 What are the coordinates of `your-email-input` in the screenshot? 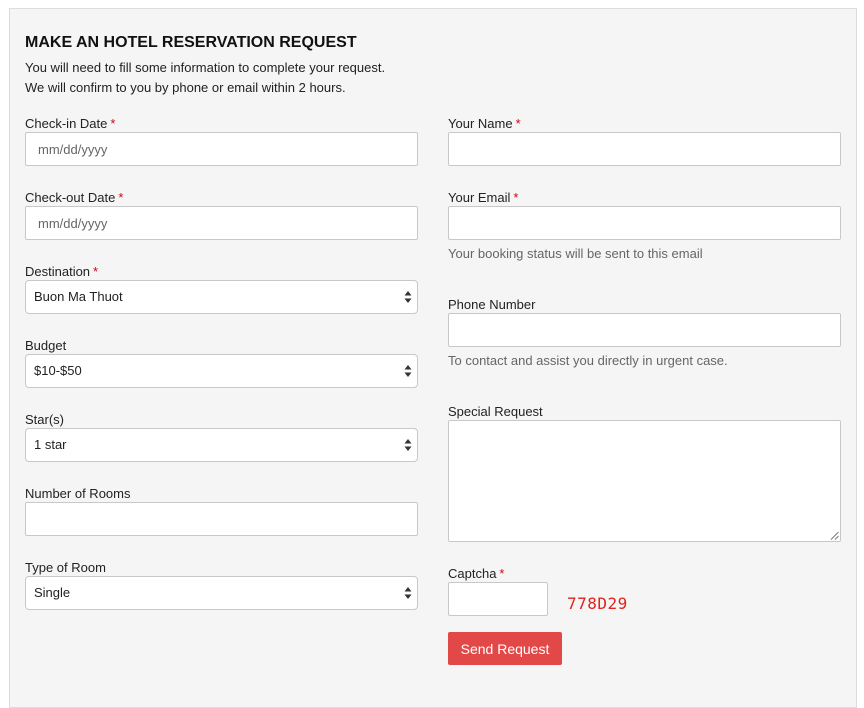 It's located at (644, 223).